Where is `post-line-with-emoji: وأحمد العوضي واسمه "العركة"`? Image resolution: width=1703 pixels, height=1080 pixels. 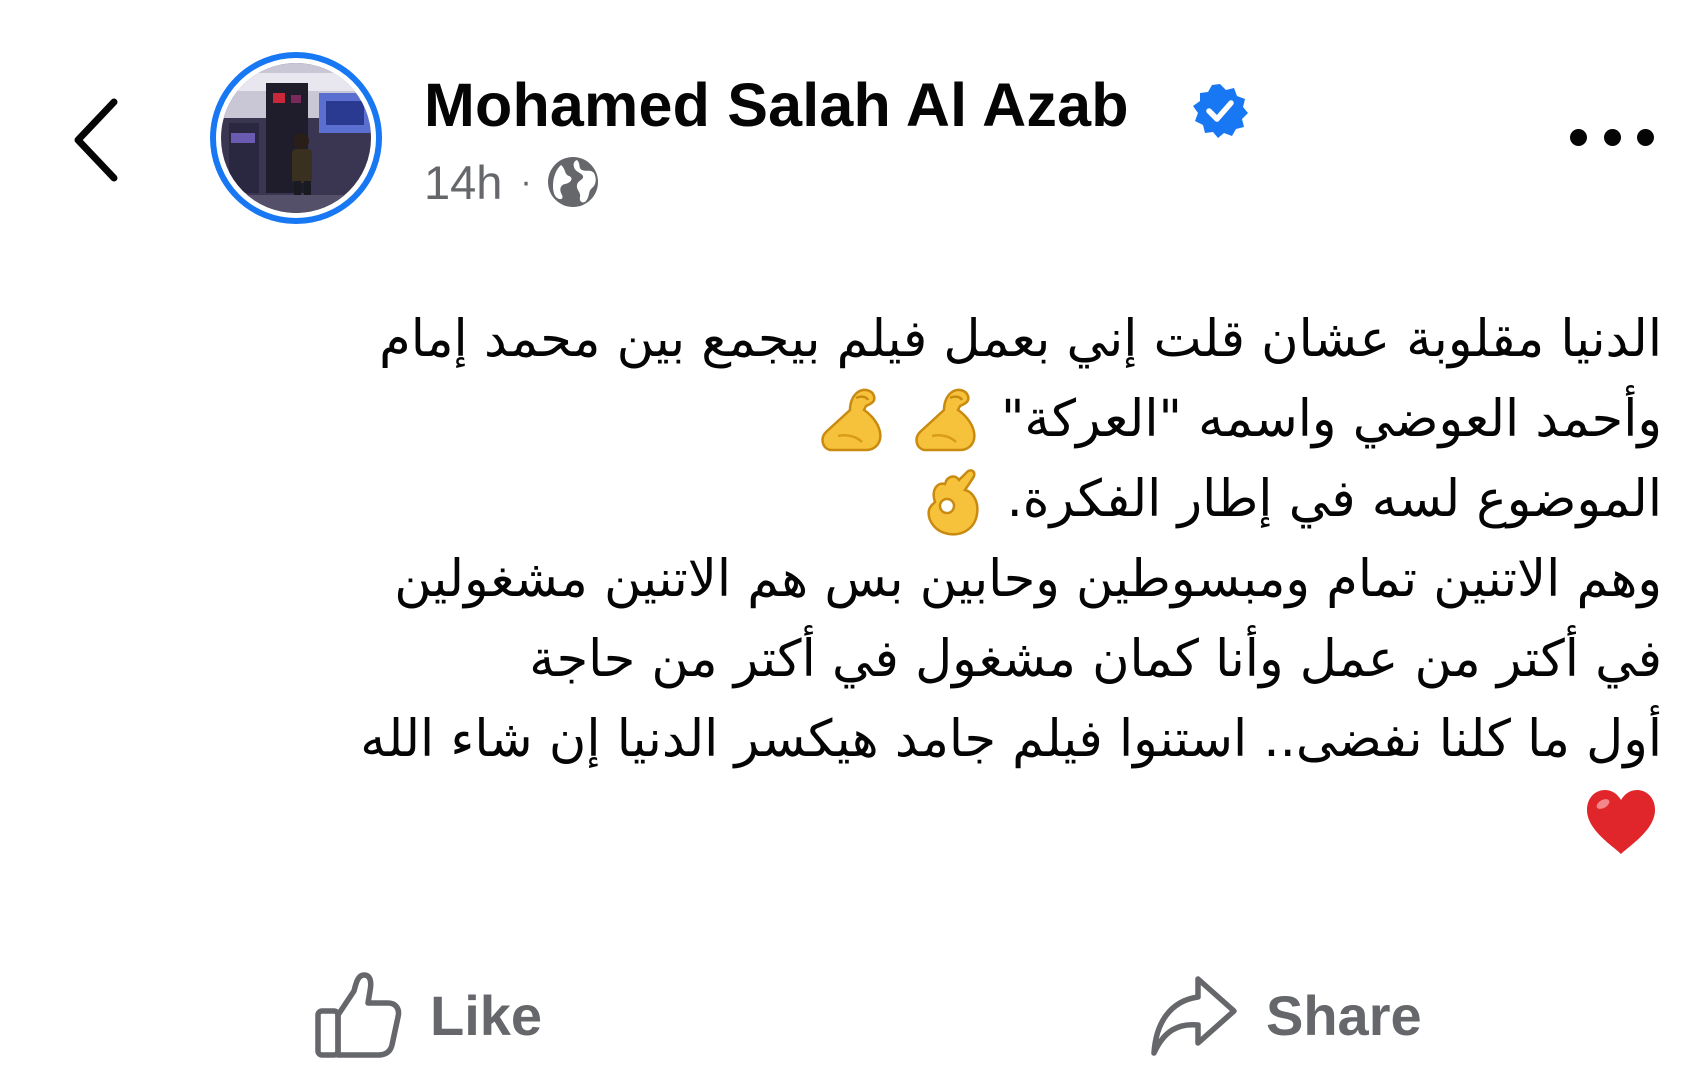
post-line-with-emoji: وأحمد العوضي واسمه "العركة" is located at coordinates (876, 420).